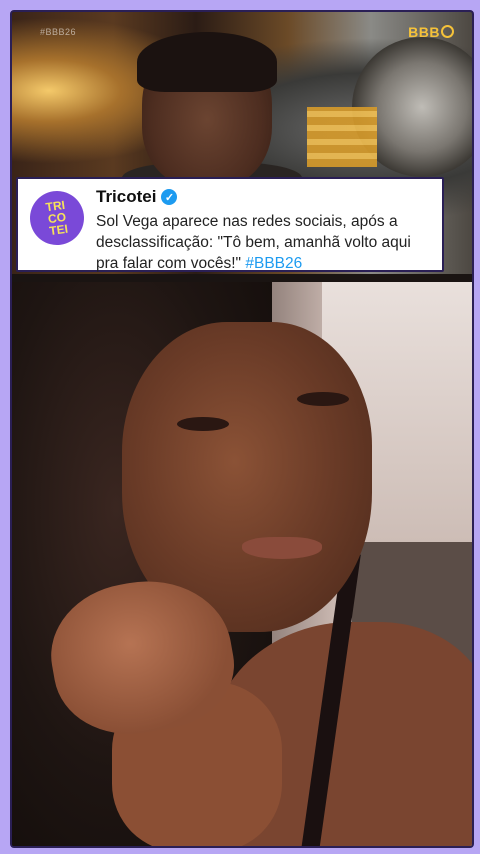 This screenshot has height=854, width=480. What do you see at coordinates (207, 62) in the screenshot?
I see `person-hair-top` at bounding box center [207, 62].